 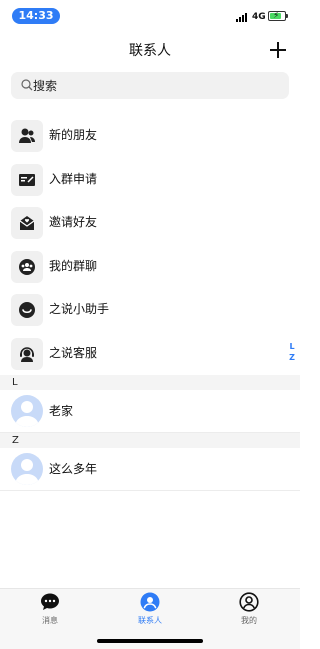 I want to click on tab-label: 消息, so click(x=50, y=620).